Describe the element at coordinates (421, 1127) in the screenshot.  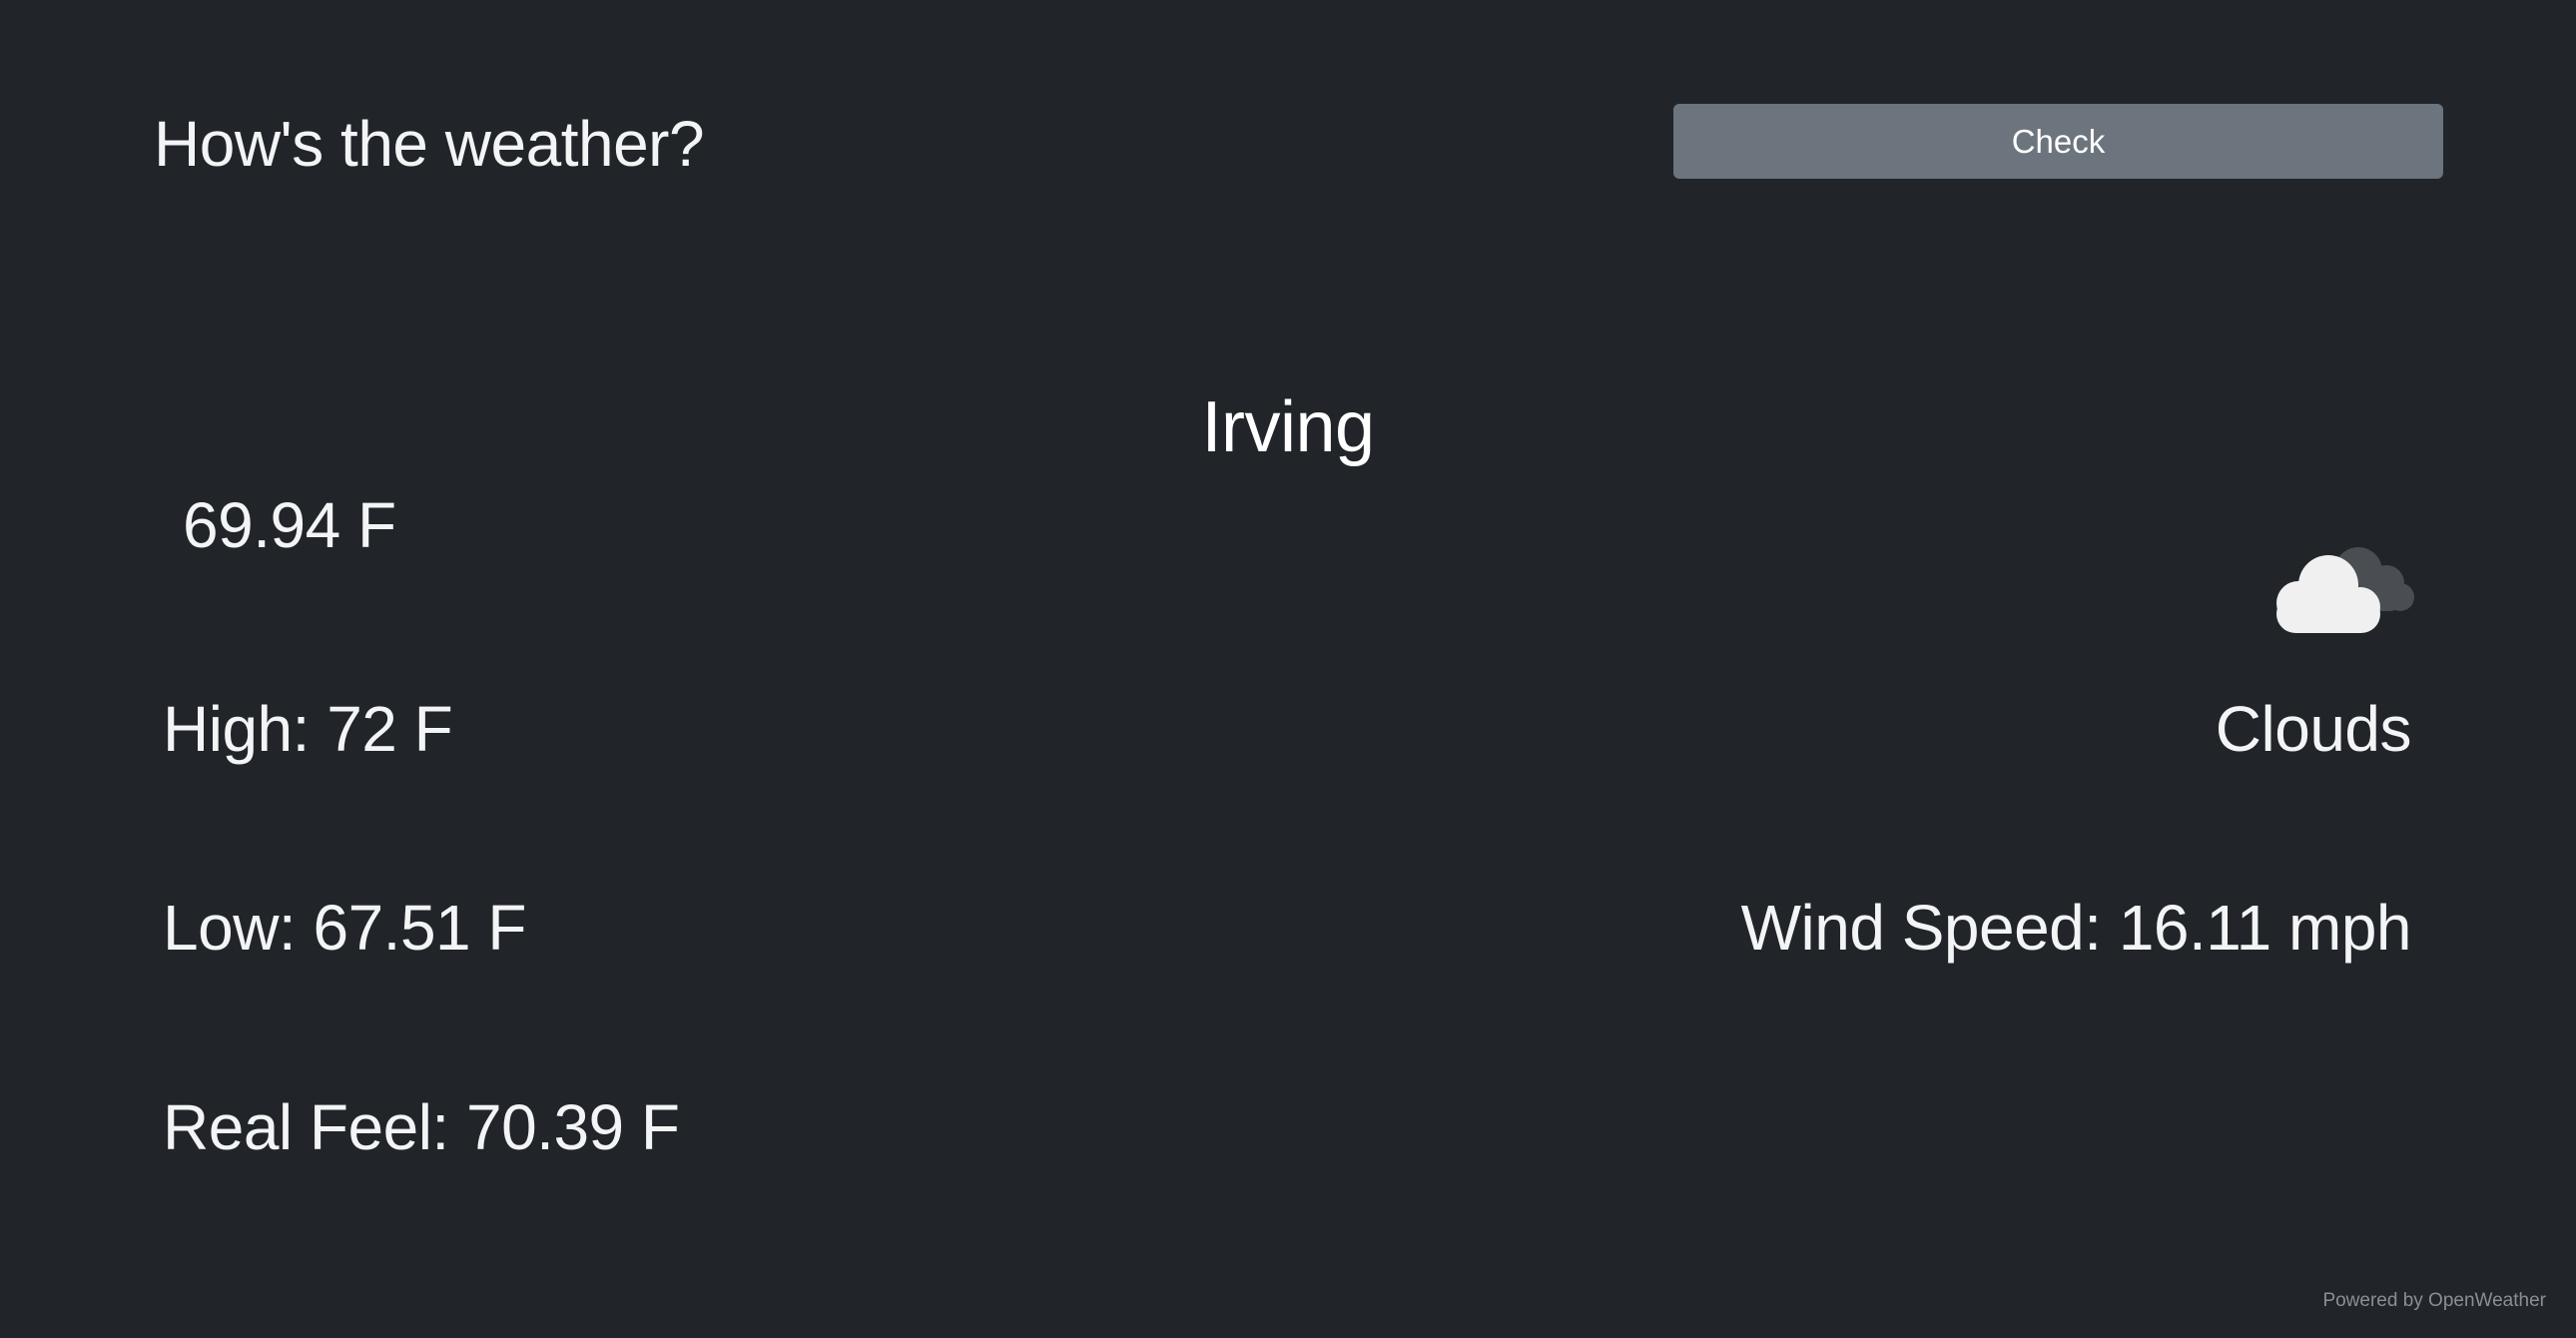
I see `real-feel-temperature: Real Feel: 70.39 F` at that location.